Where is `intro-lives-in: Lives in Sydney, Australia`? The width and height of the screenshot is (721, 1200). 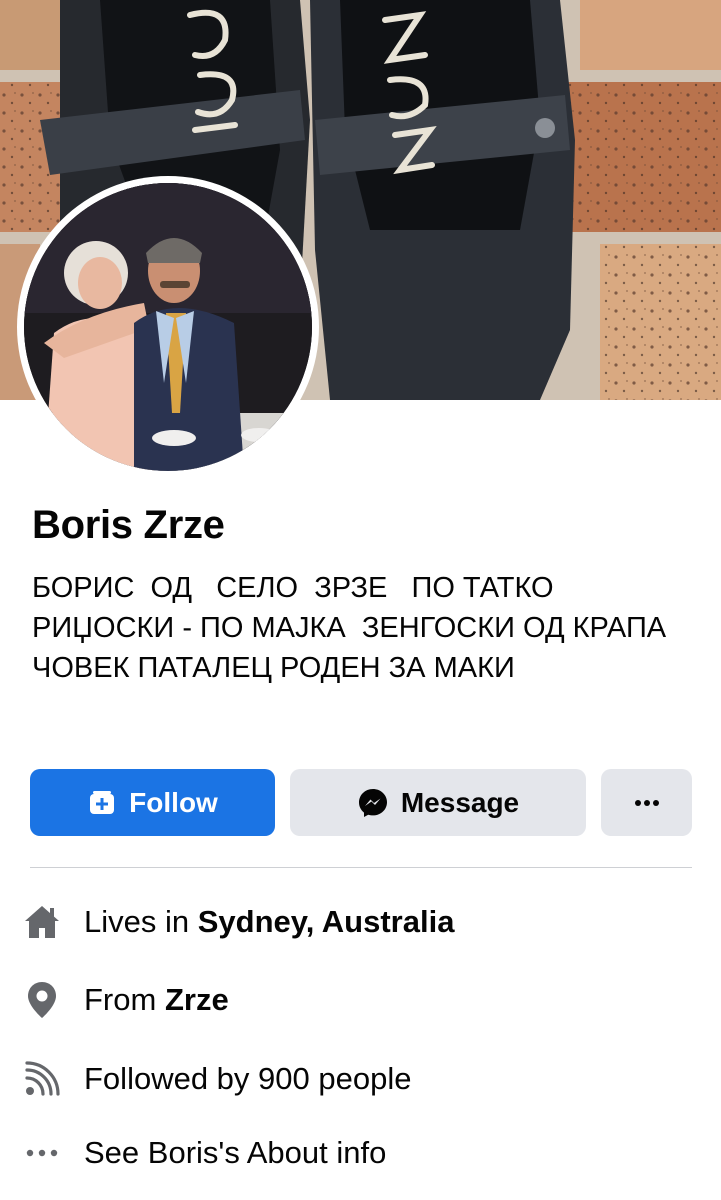 intro-lives-in: Lives in Sydney, Australia is located at coordinates (238, 922).